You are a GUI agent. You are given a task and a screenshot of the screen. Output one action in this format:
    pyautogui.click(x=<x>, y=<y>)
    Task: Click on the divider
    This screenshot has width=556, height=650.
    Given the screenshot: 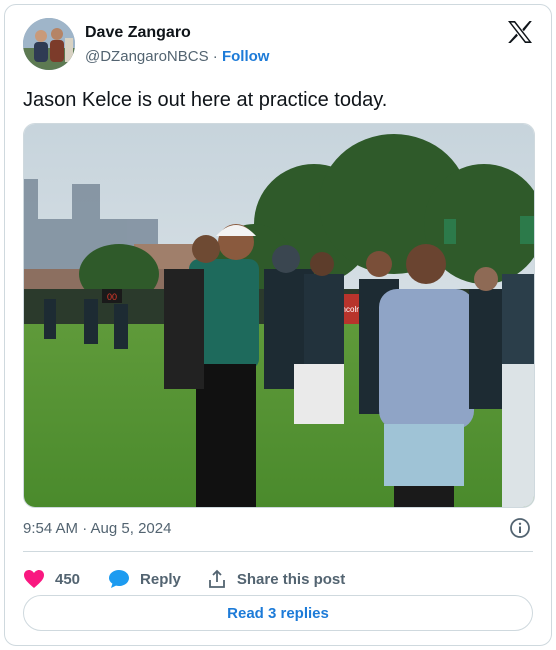 What is the action you would take?
    pyautogui.click(x=278, y=551)
    